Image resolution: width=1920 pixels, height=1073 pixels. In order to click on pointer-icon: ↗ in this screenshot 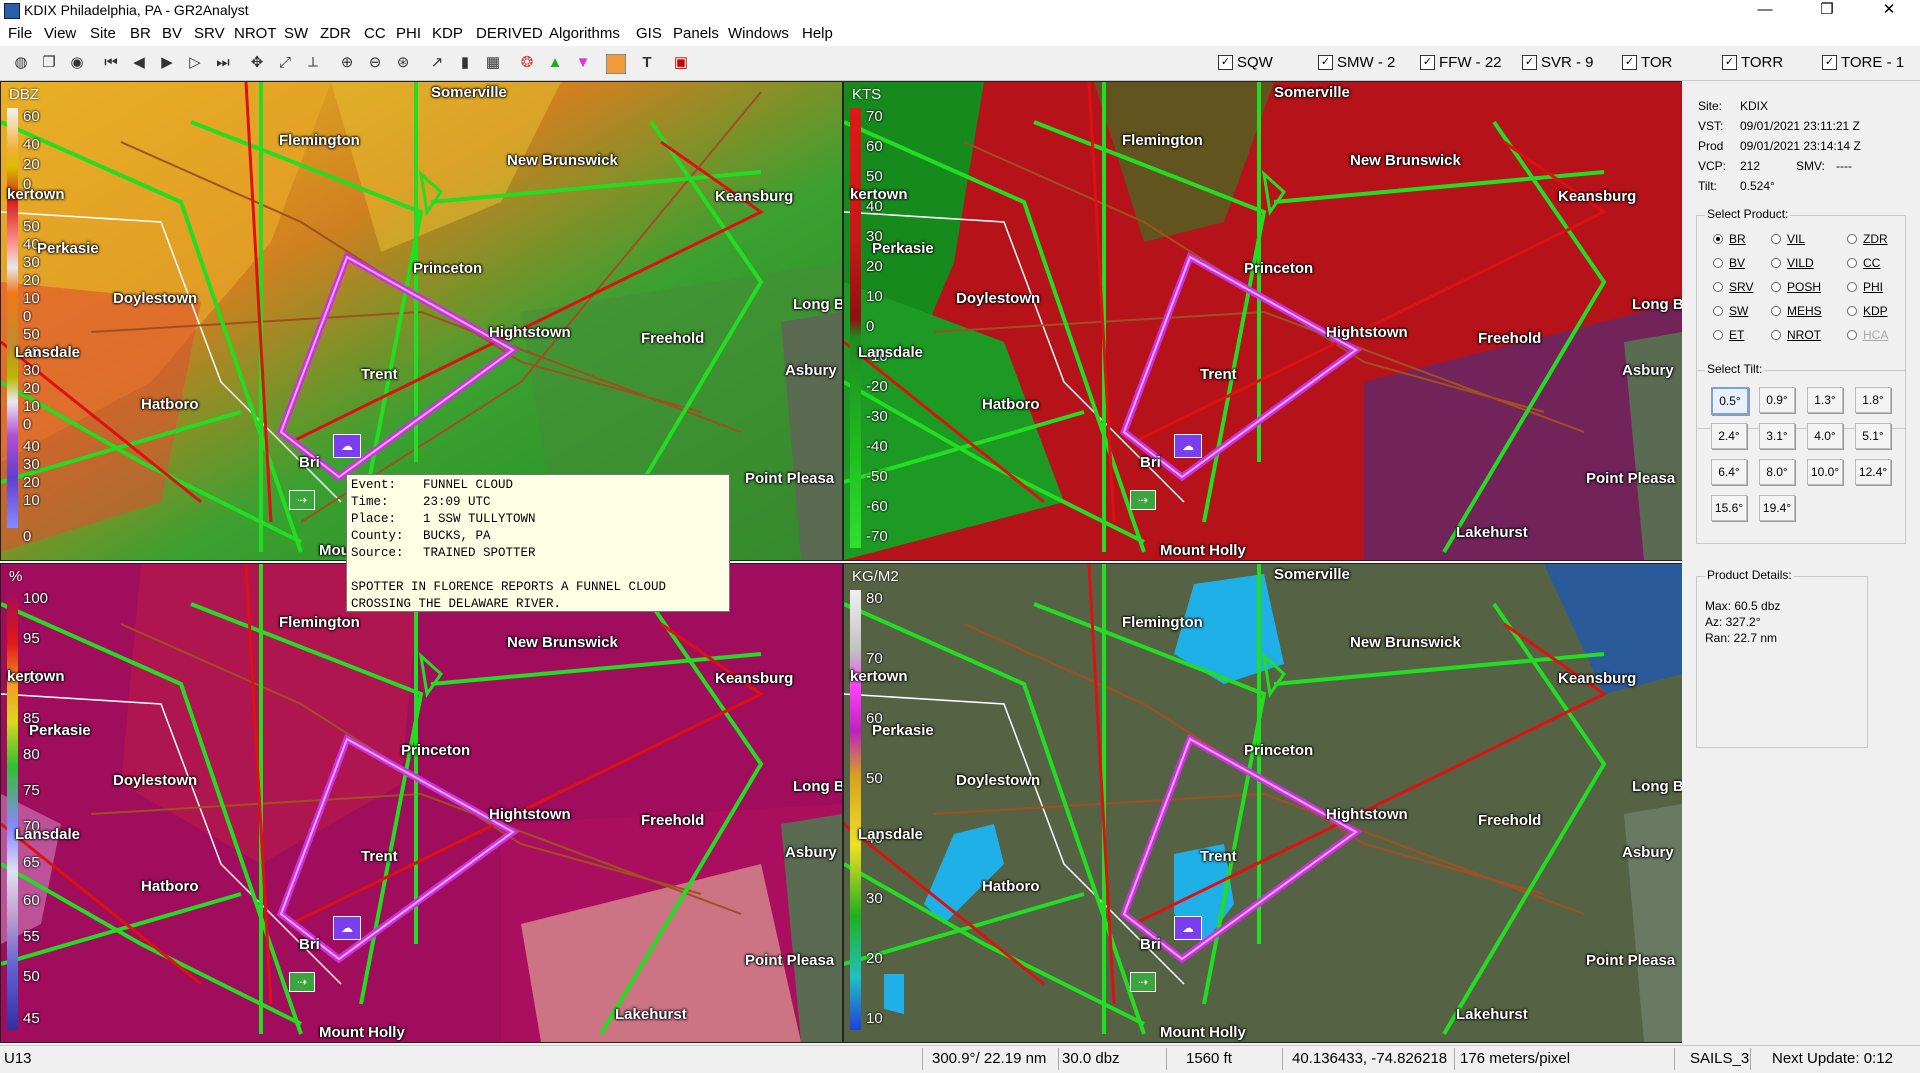, I will do `click(437, 63)`.